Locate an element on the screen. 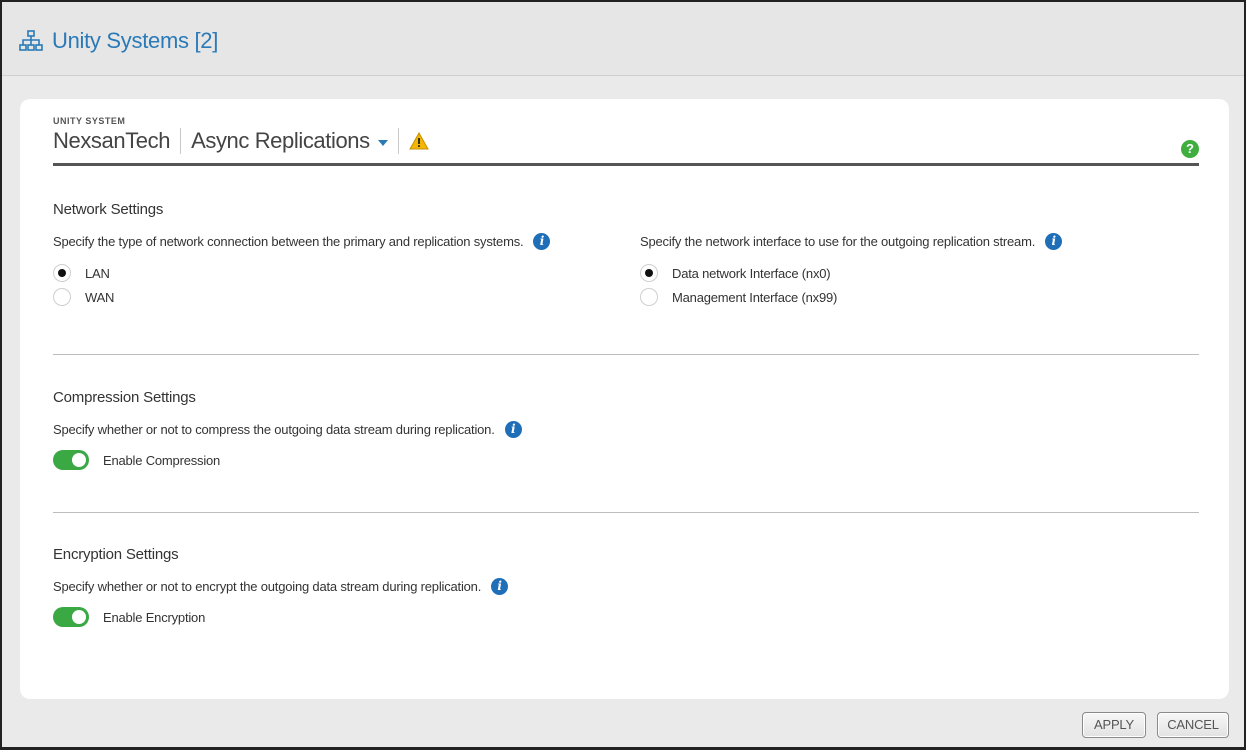 This screenshot has height=750, width=1246. radio-label: Management Interface (nx99) is located at coordinates (755, 297).